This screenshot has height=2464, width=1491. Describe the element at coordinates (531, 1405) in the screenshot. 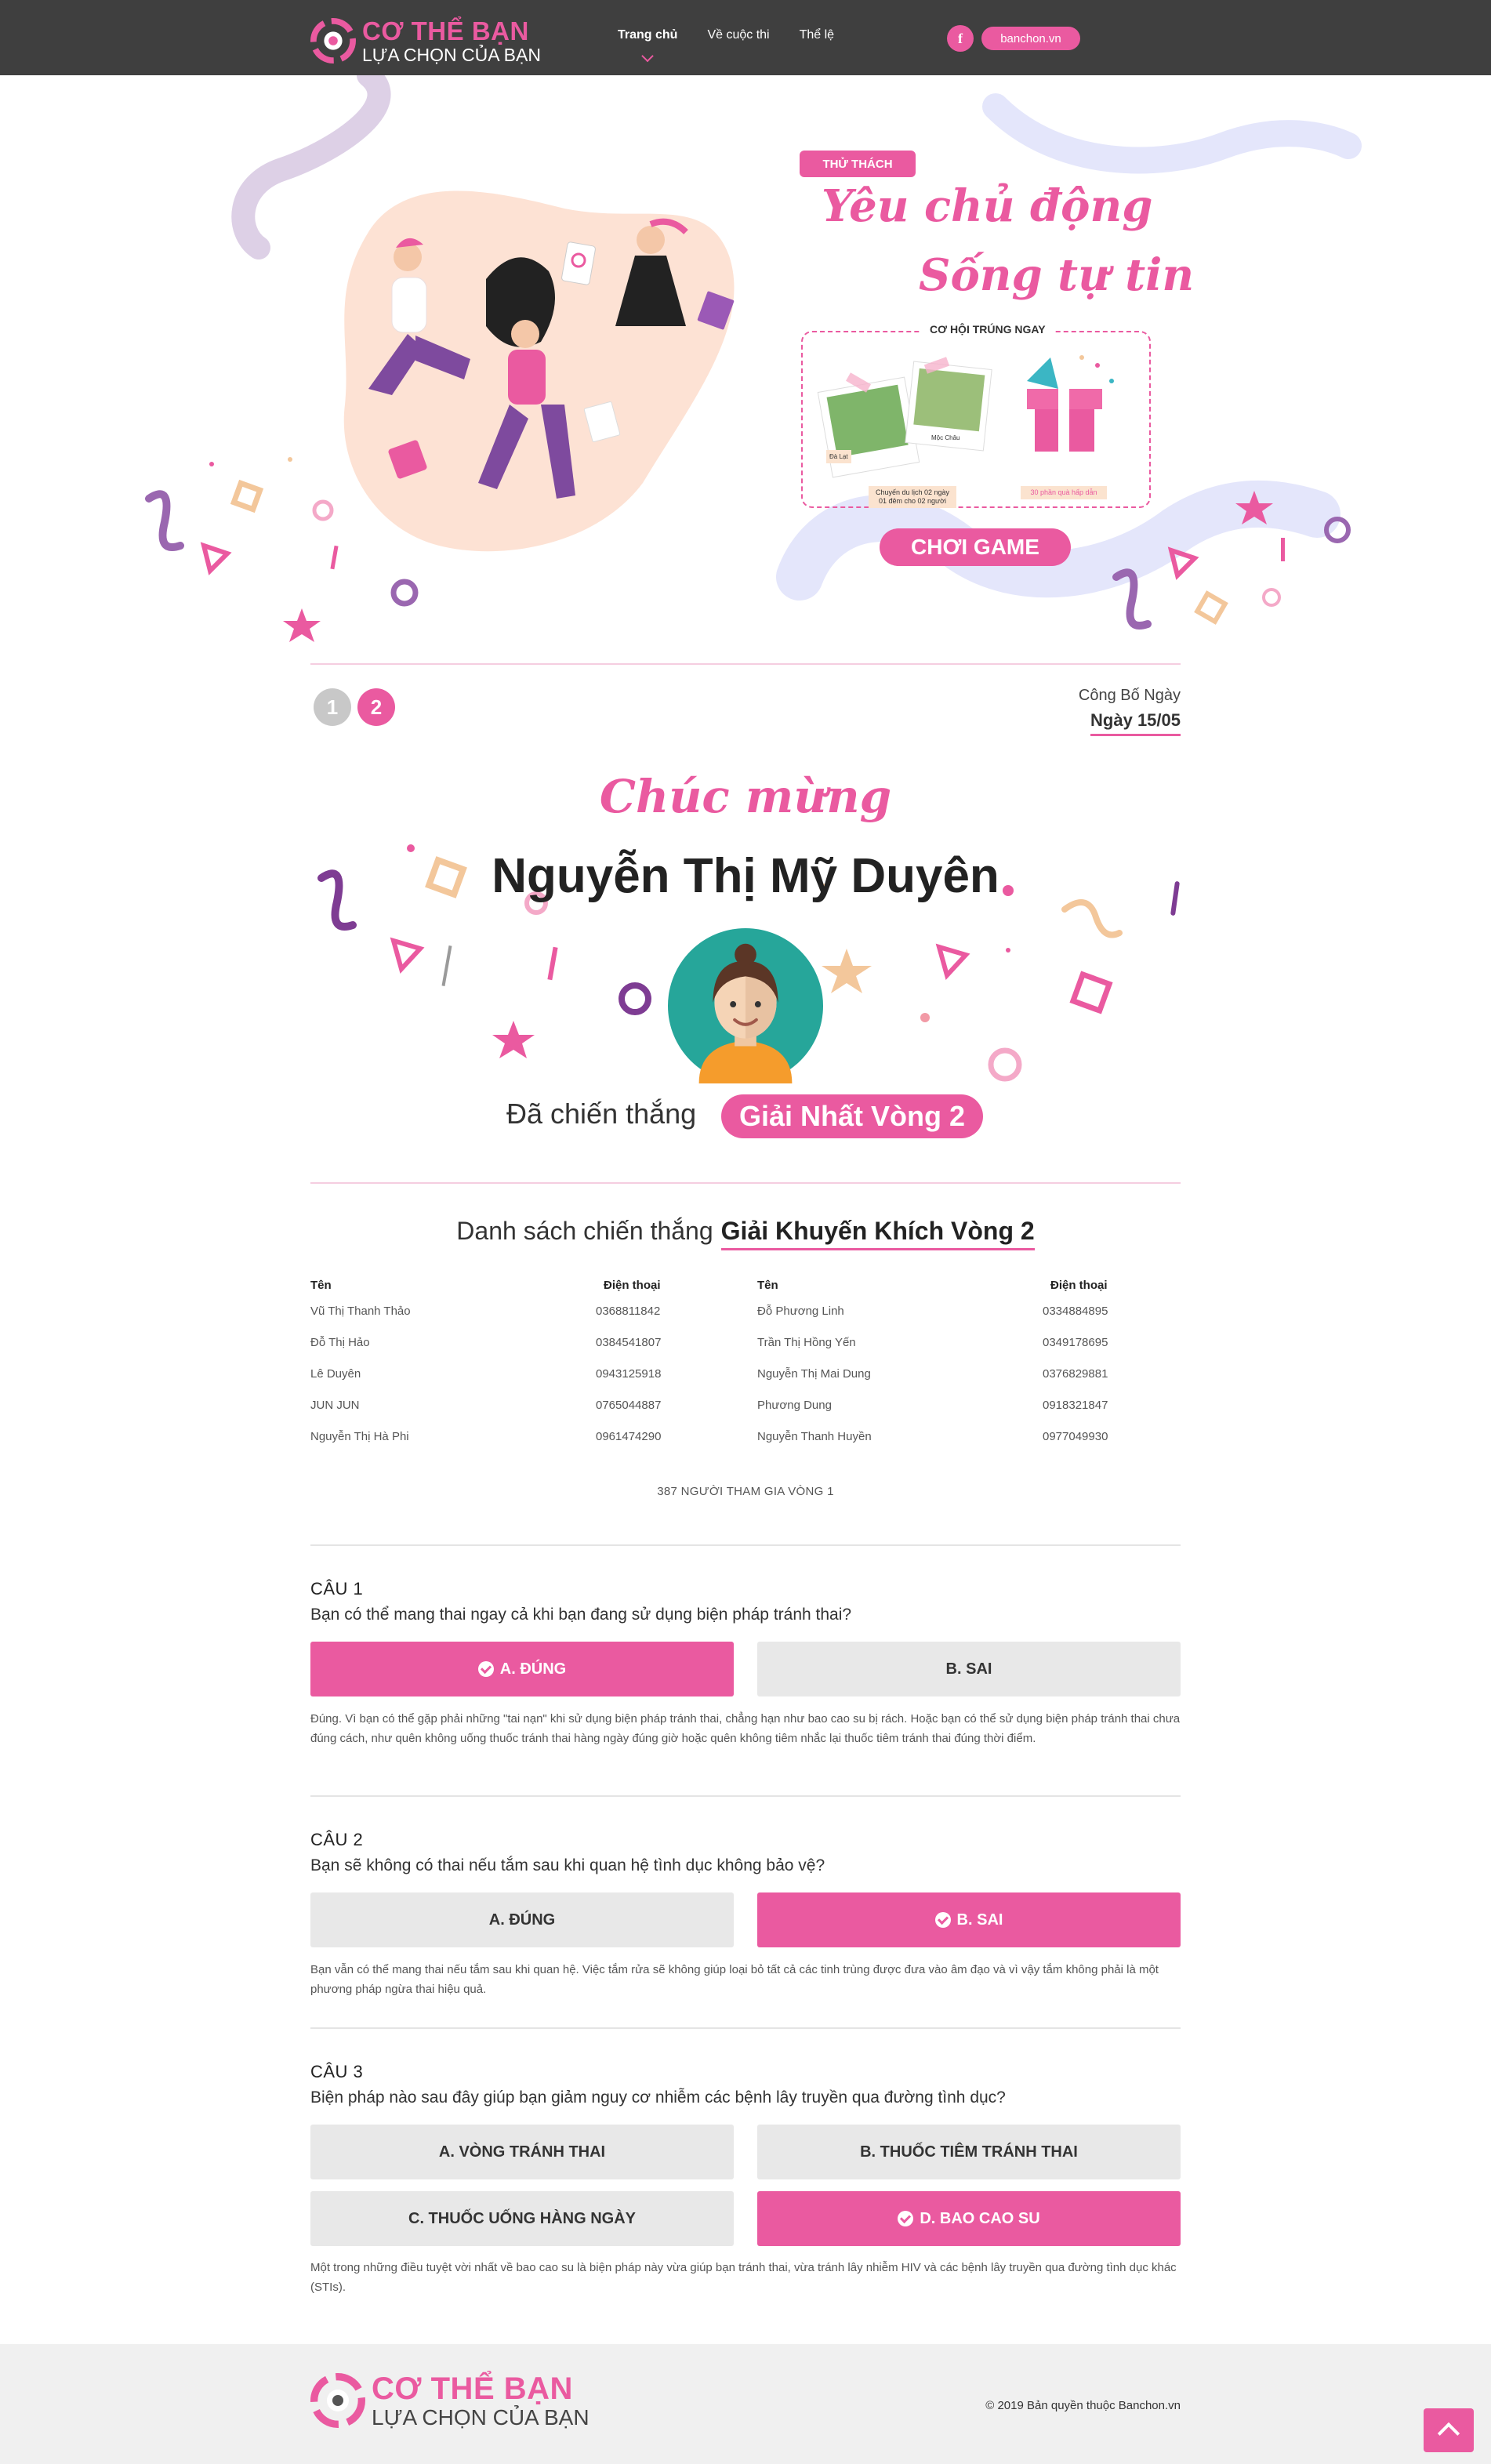

I see `table-row: JUN JUN 0765044887` at that location.